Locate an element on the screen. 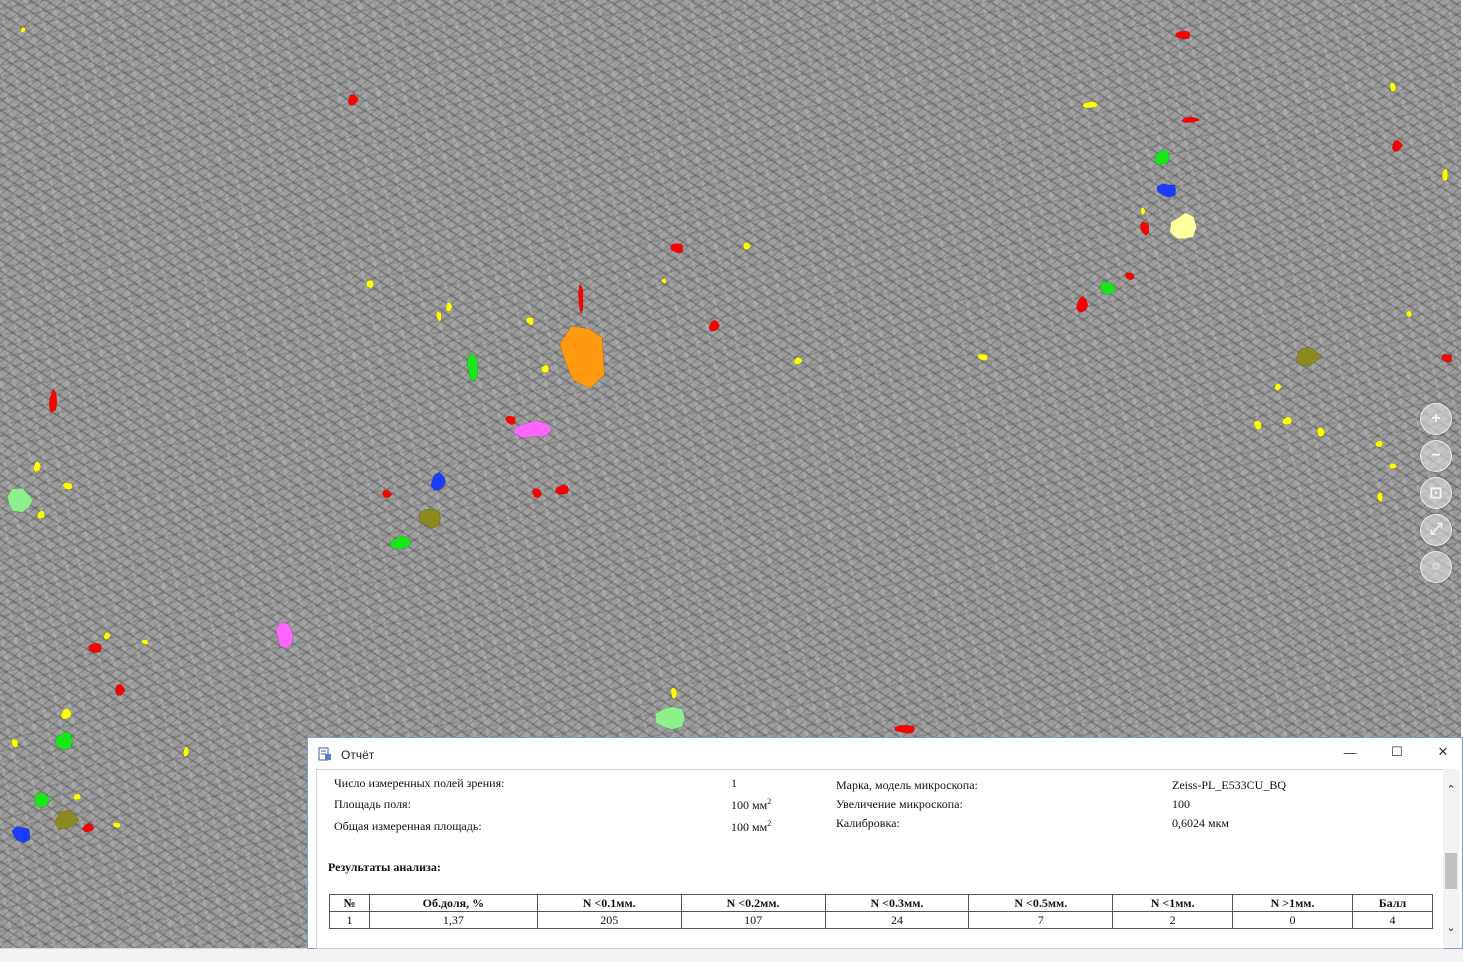 The image size is (1463, 962). close-button: ✕ is located at coordinates (1442, 752).